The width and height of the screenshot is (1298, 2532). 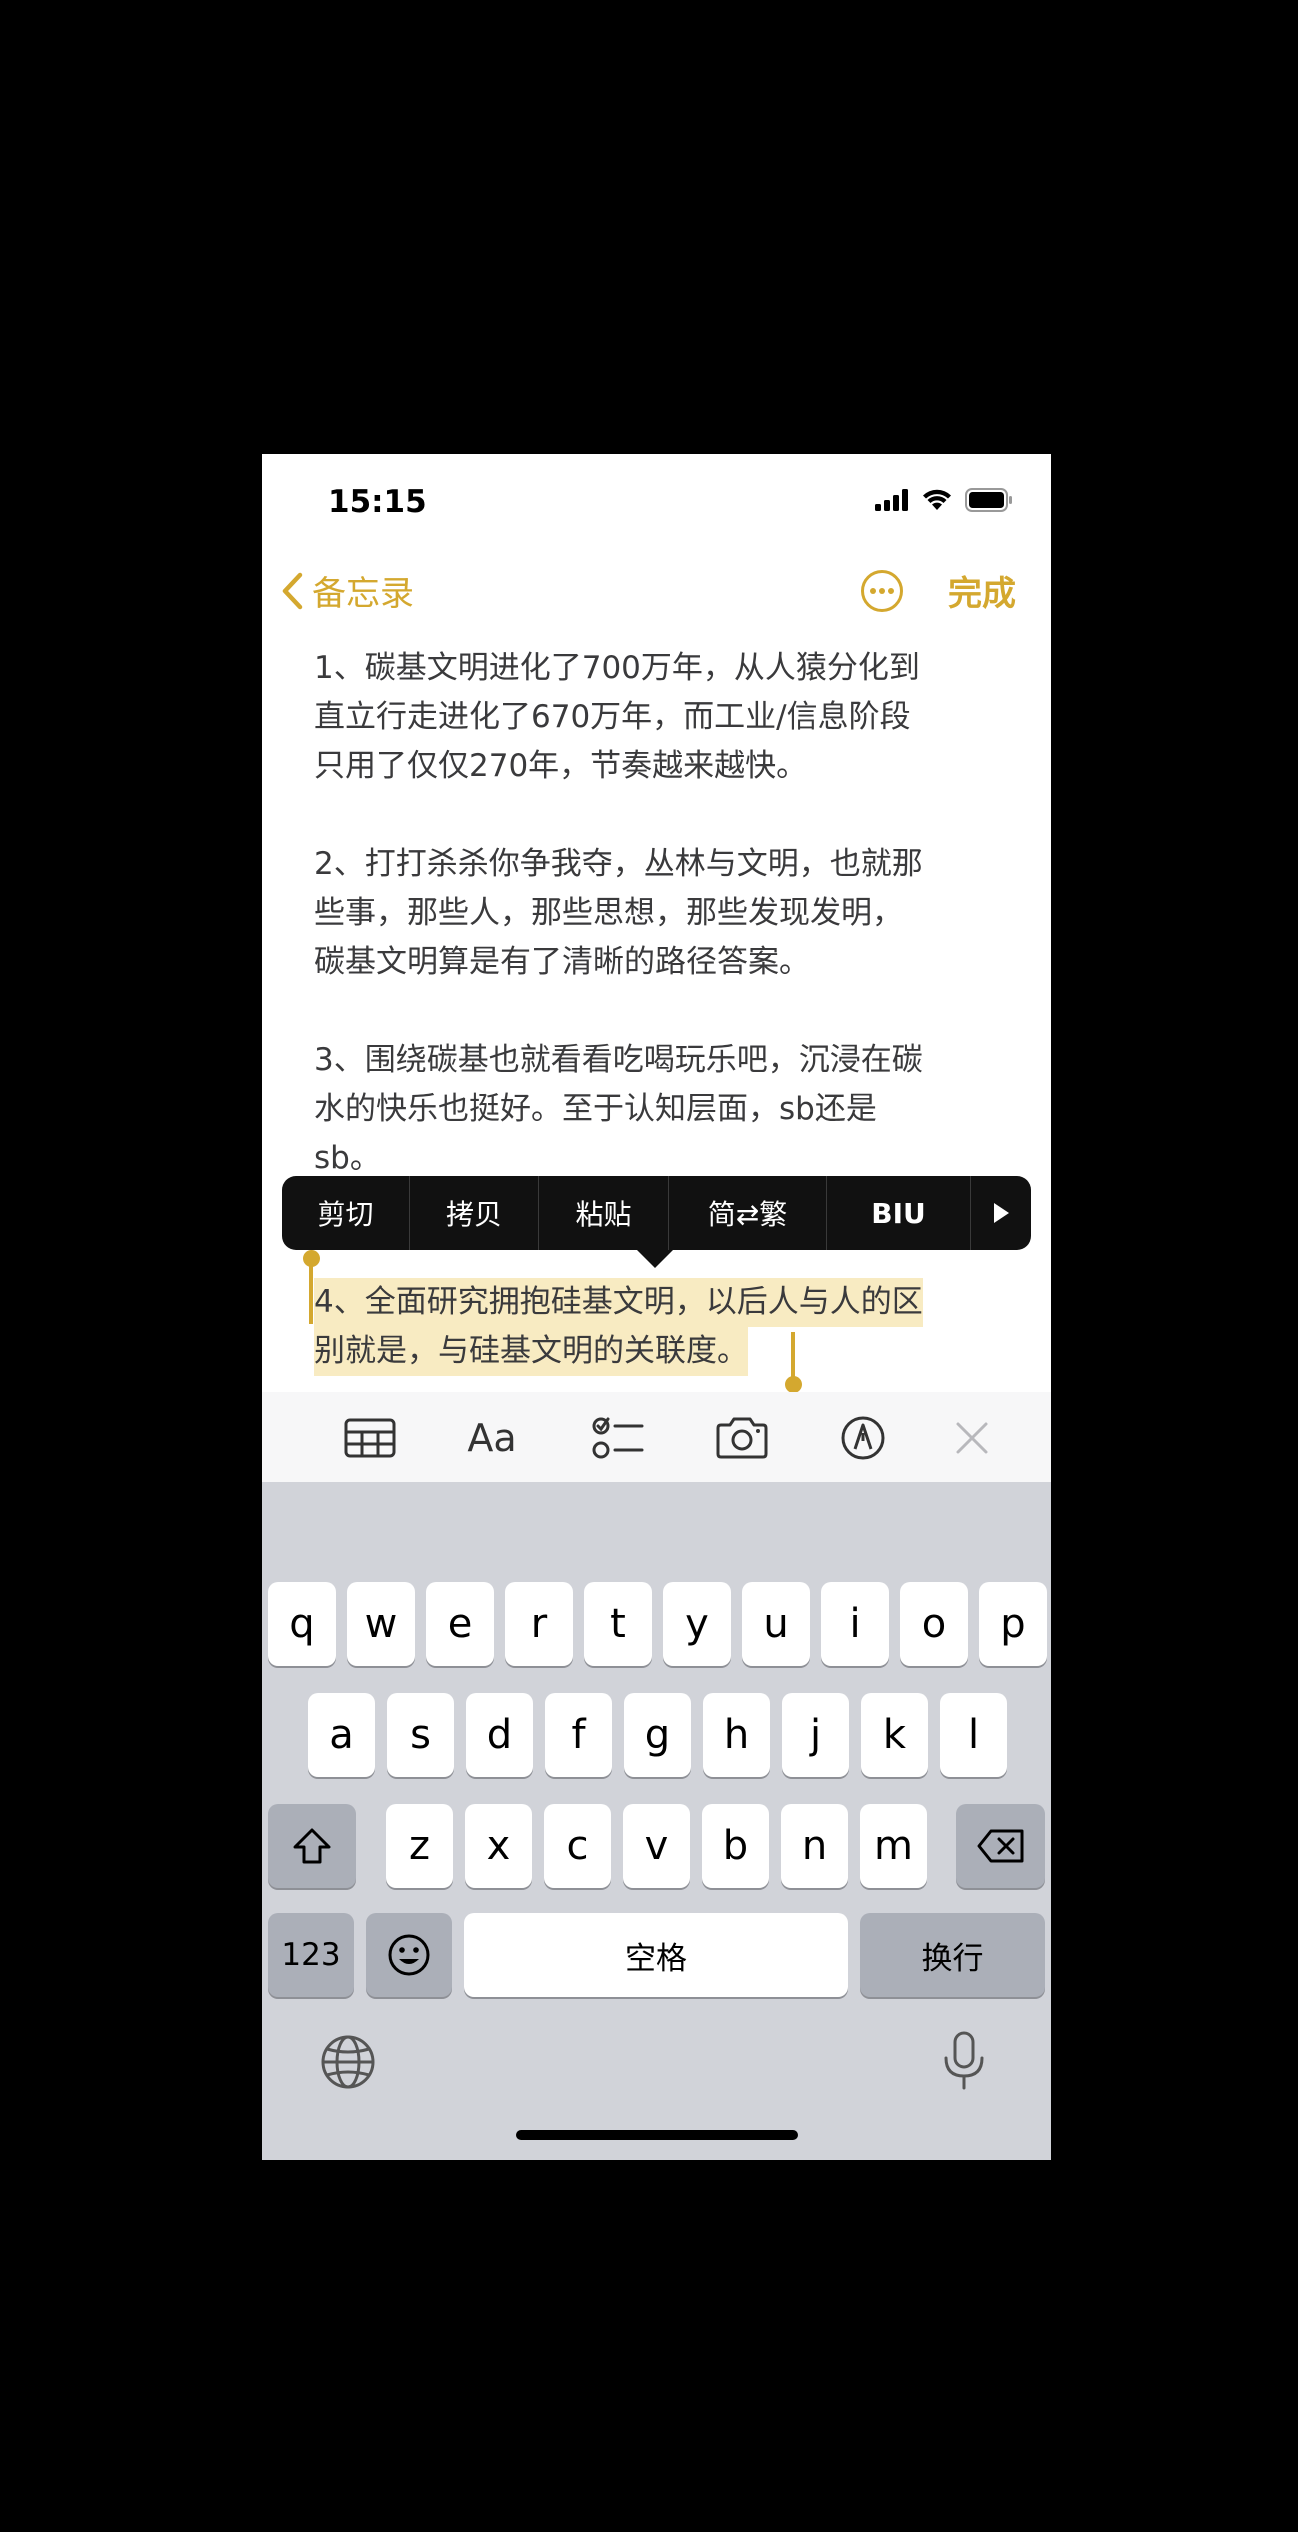 I want to click on selection-end-handle, so click(x=793, y=1362).